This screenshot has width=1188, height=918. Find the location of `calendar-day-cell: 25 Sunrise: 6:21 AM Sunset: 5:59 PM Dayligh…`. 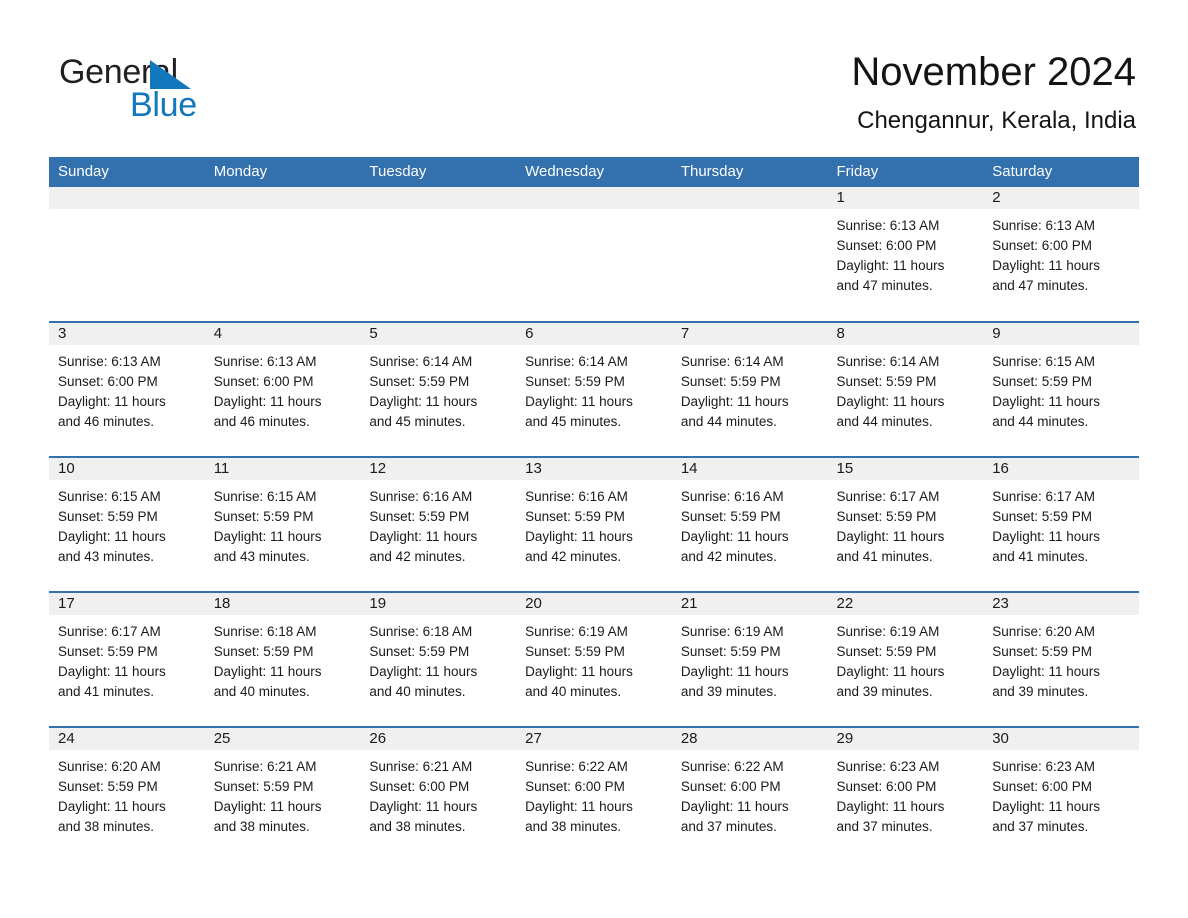

calendar-day-cell: 25 Sunrise: 6:21 AM Sunset: 5:59 PM Dayligh… is located at coordinates (282, 794).